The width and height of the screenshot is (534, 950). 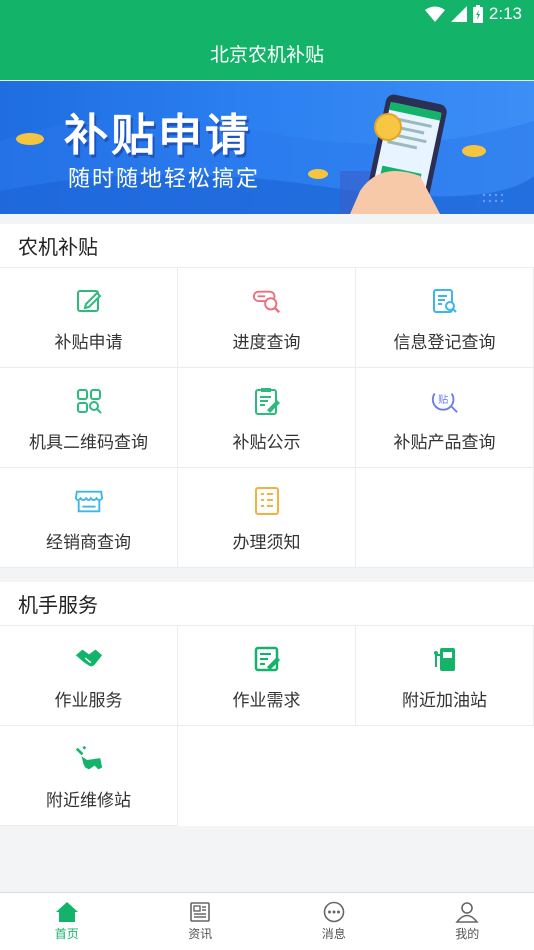 I want to click on requirement-icon, so click(x=267, y=659).